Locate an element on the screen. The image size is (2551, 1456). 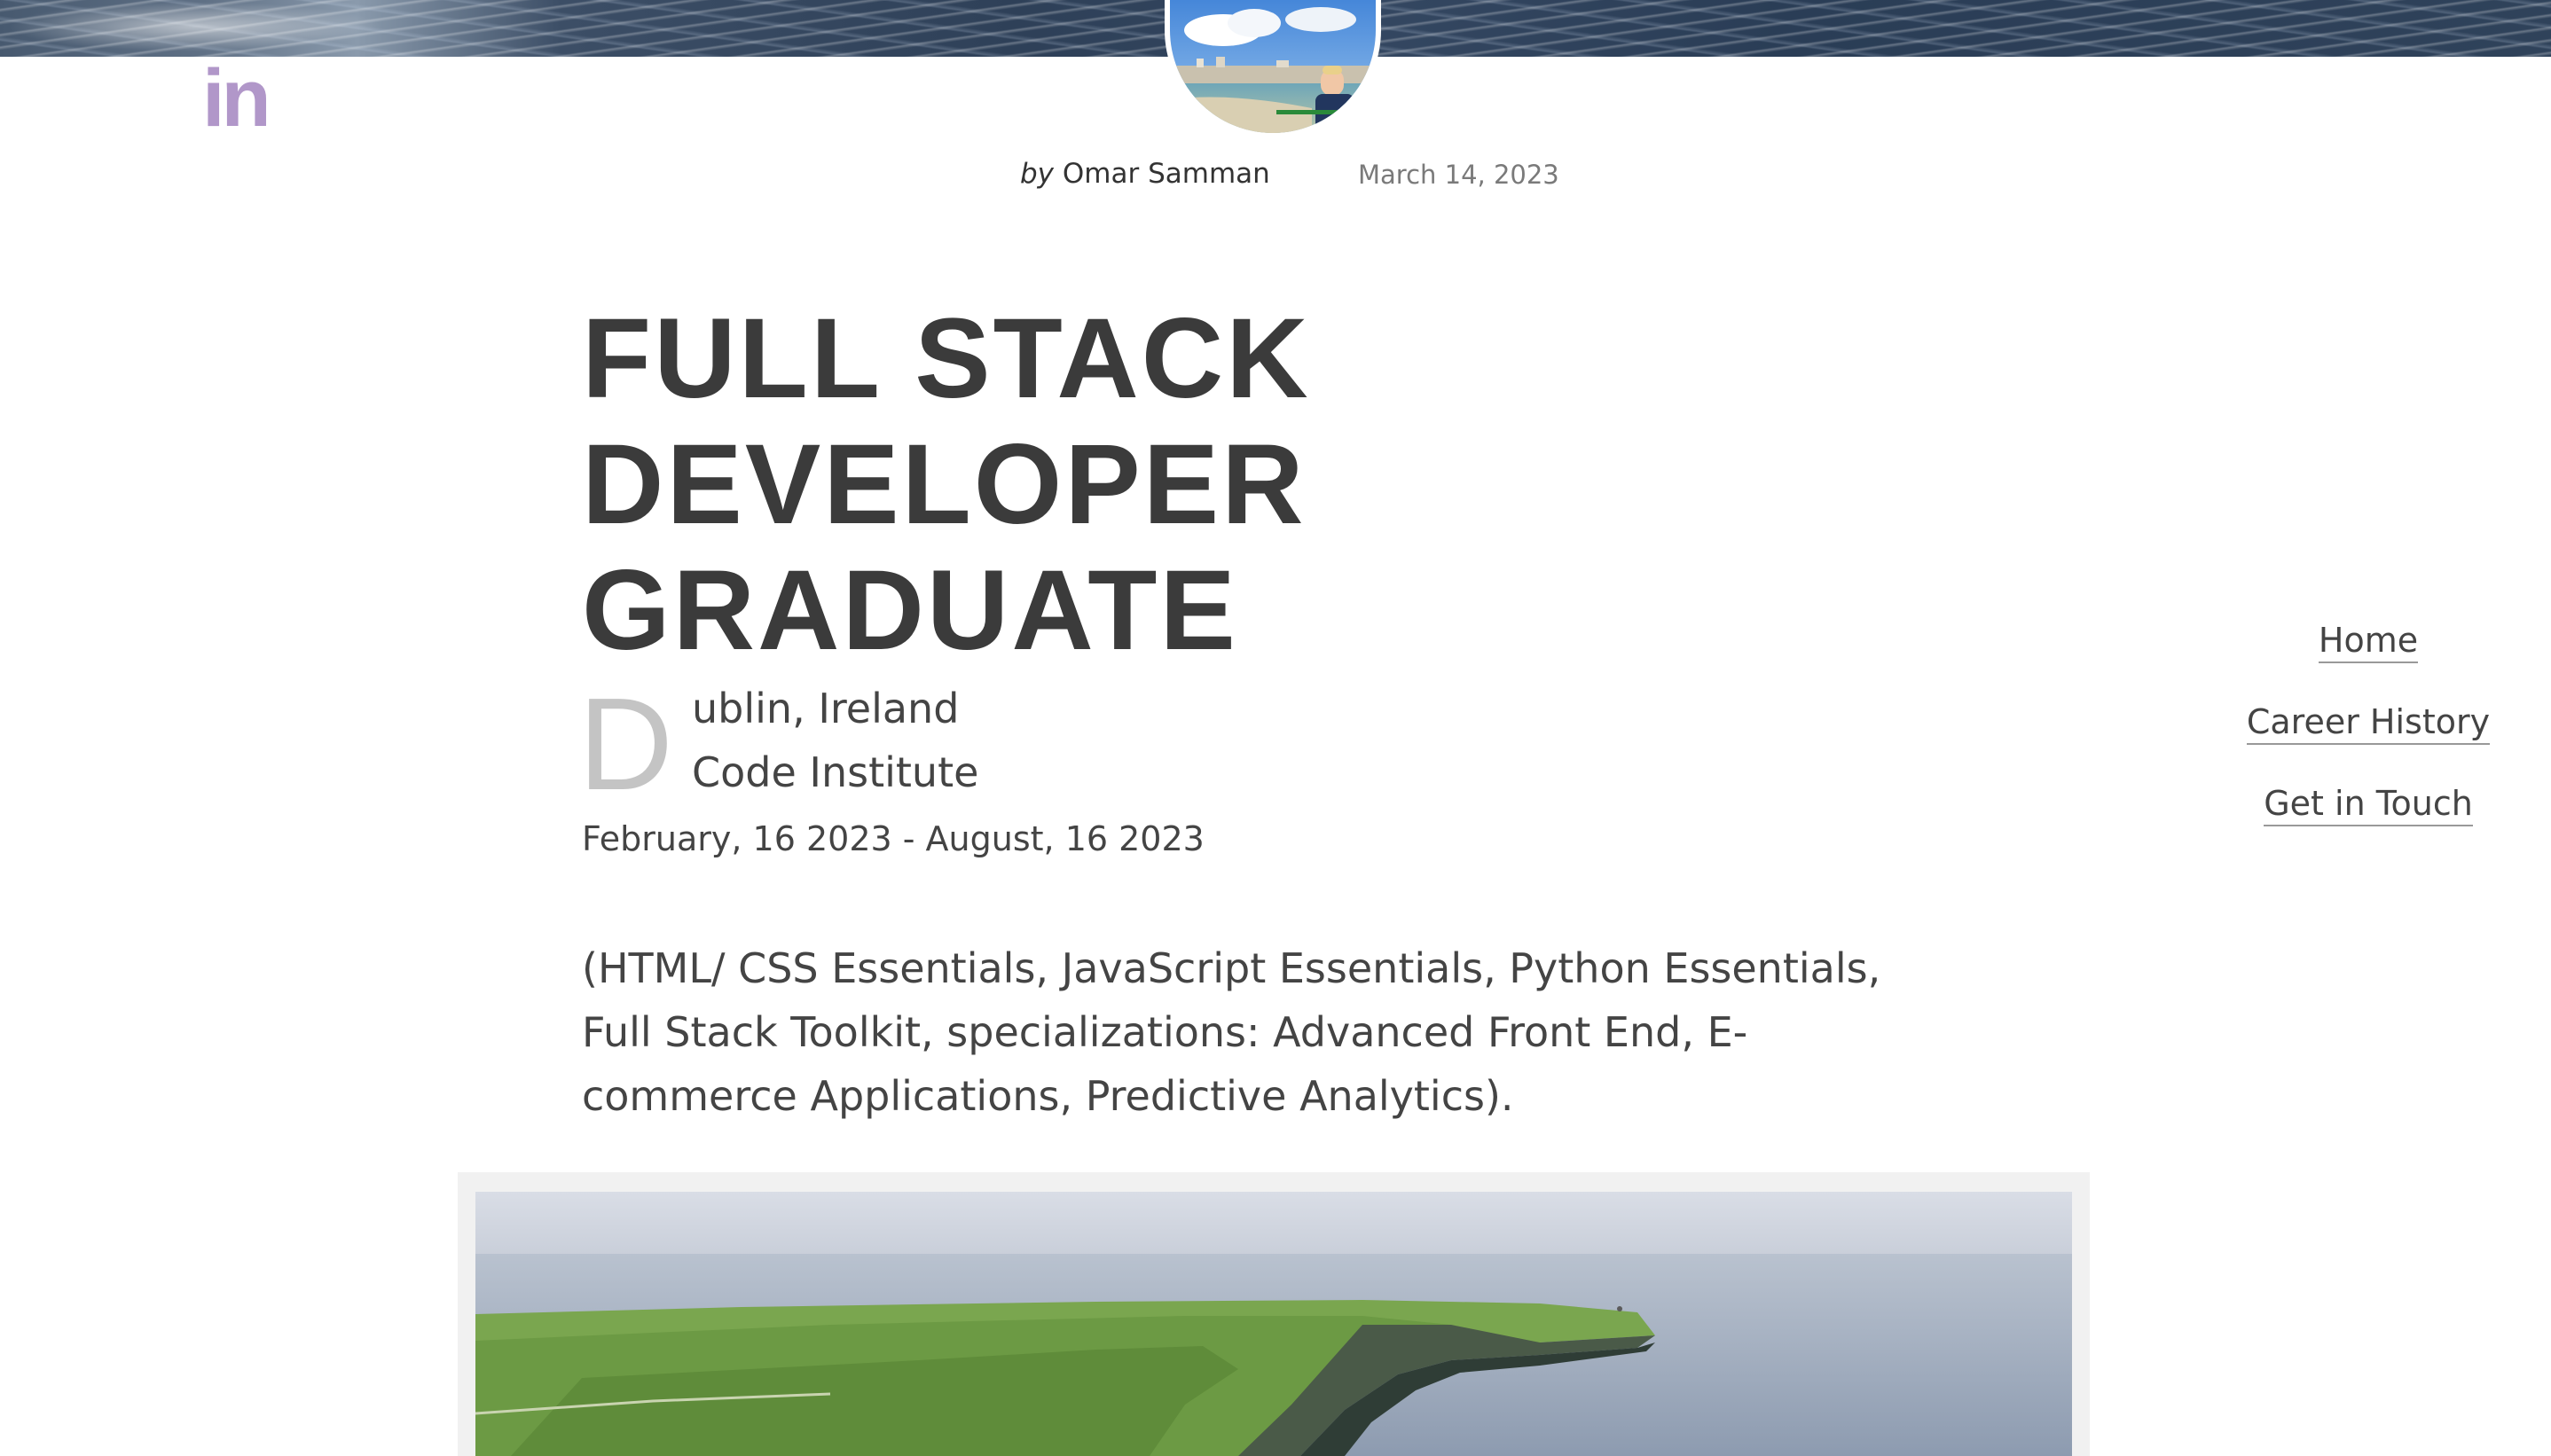
nav-career-history-label: Career History is located at coordinates (2368, 723).